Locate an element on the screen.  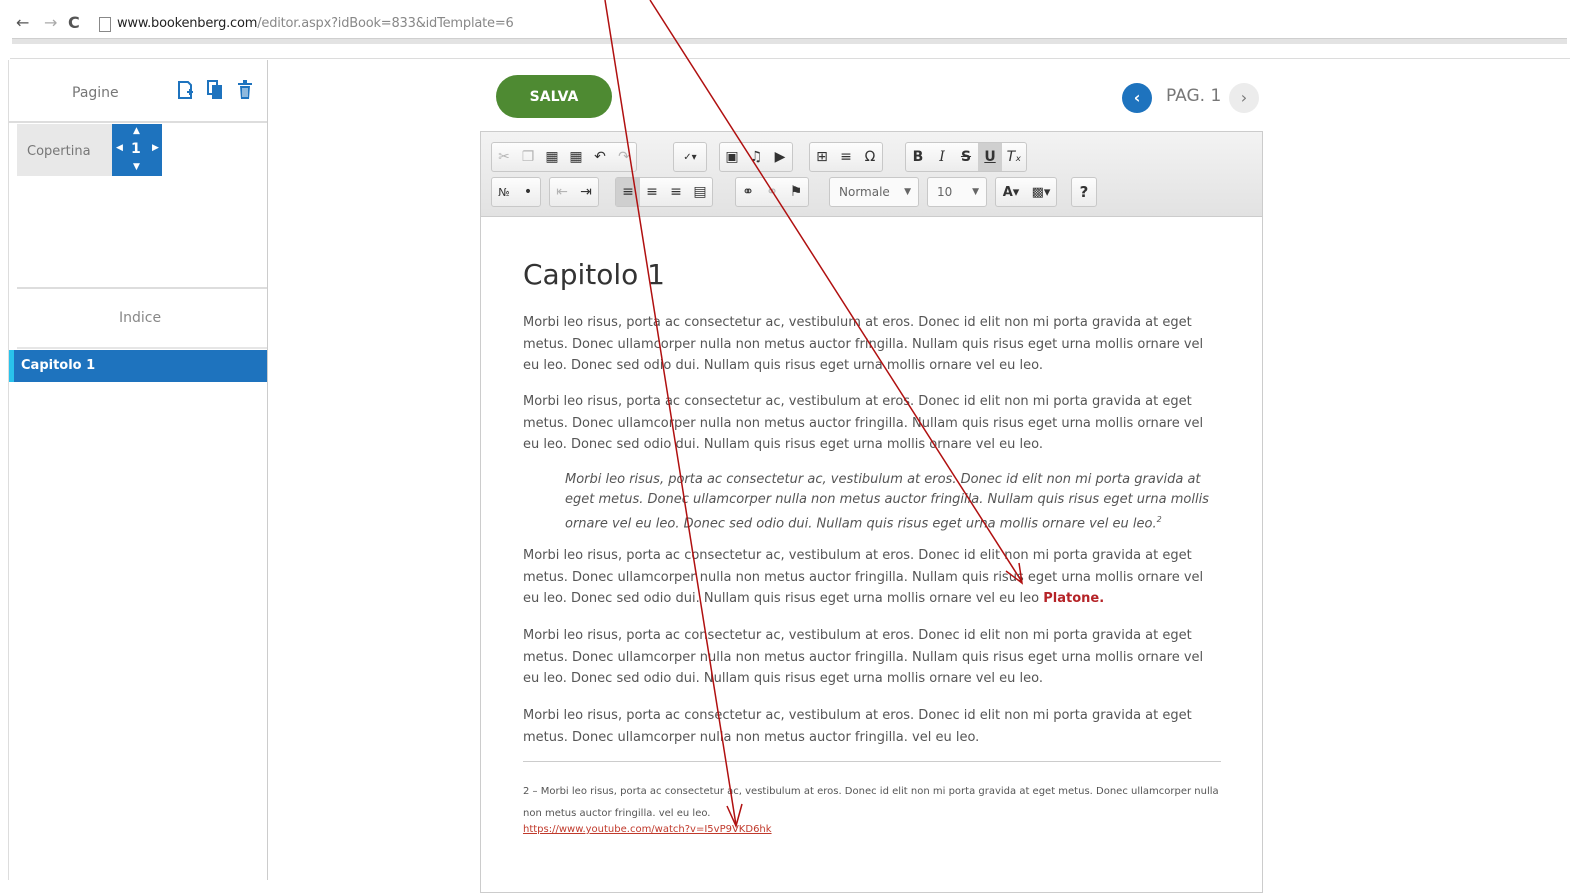
index-item-label: Capitolo 1 is located at coordinates (58, 365).